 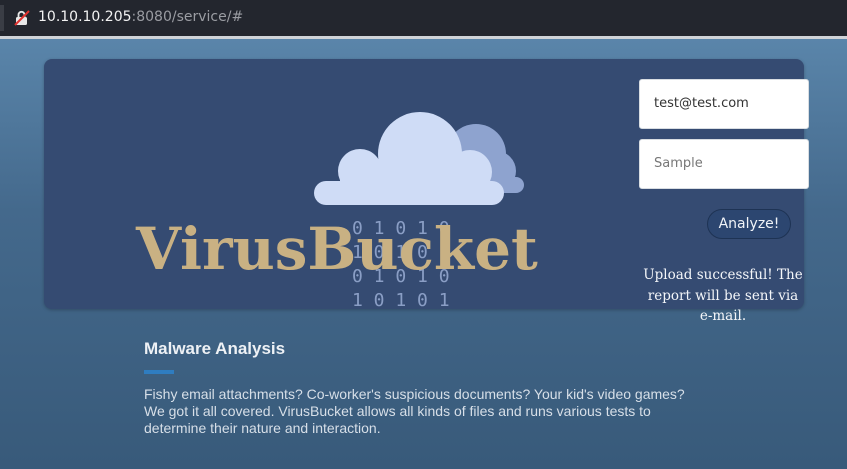 I want to click on address-text: 10.10.10.205:8080/service/#, so click(x=140, y=17).